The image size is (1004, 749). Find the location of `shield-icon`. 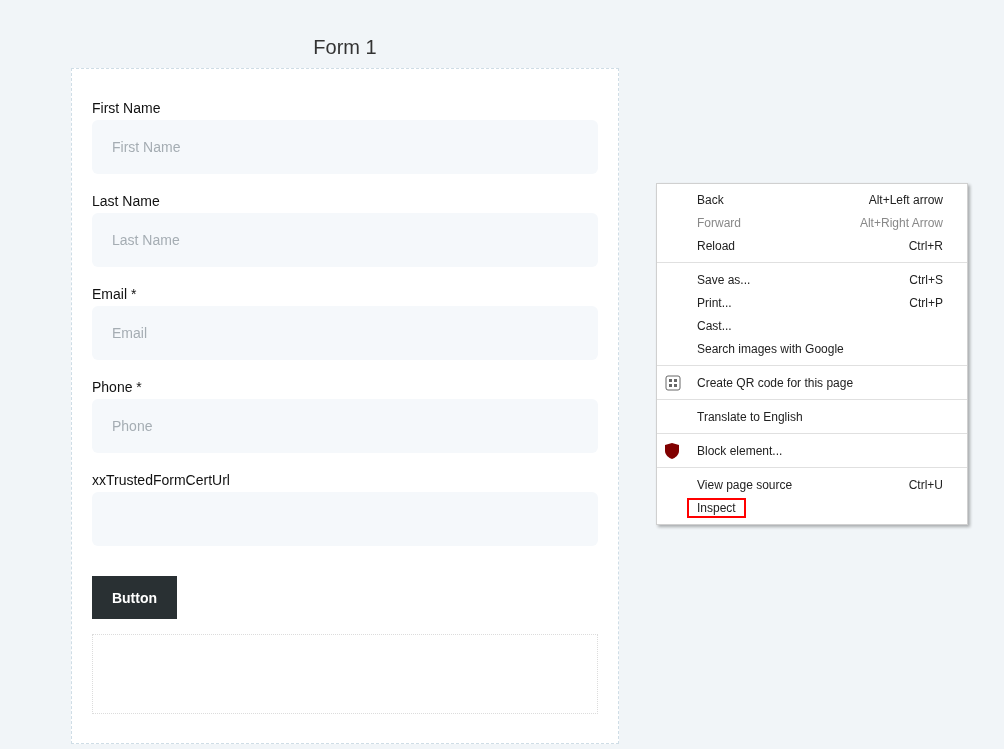

shield-icon is located at coordinates (672, 450).